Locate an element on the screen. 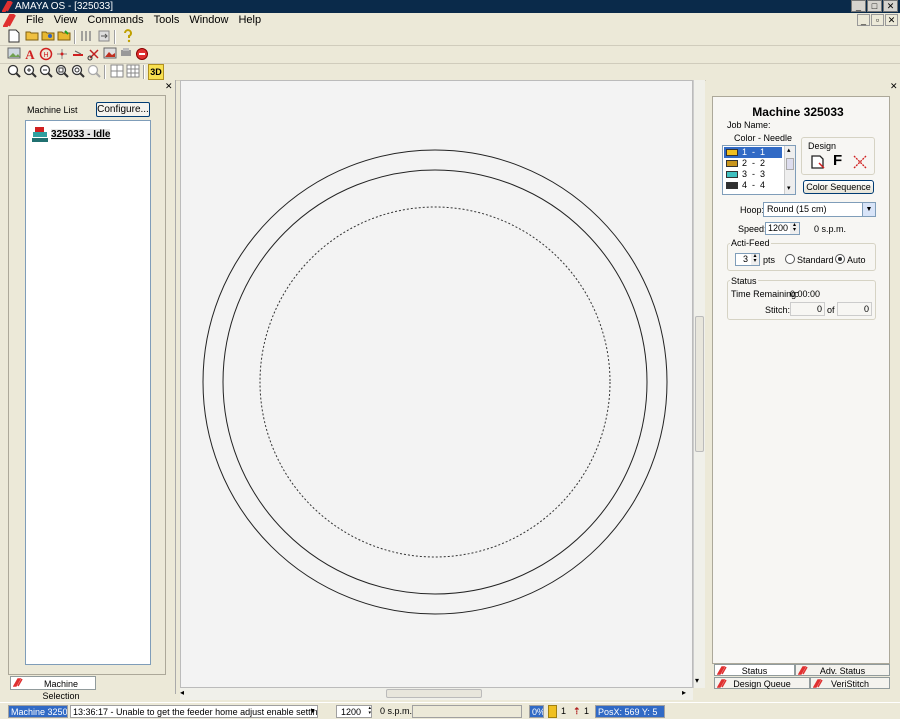 This screenshot has width=900, height=719. needle-icon is located at coordinates (62, 55).